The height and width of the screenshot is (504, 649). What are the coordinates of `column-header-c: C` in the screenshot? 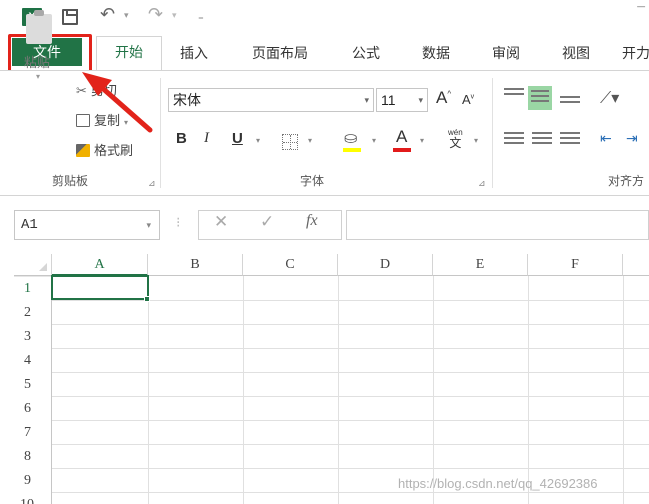 It's located at (290, 265).